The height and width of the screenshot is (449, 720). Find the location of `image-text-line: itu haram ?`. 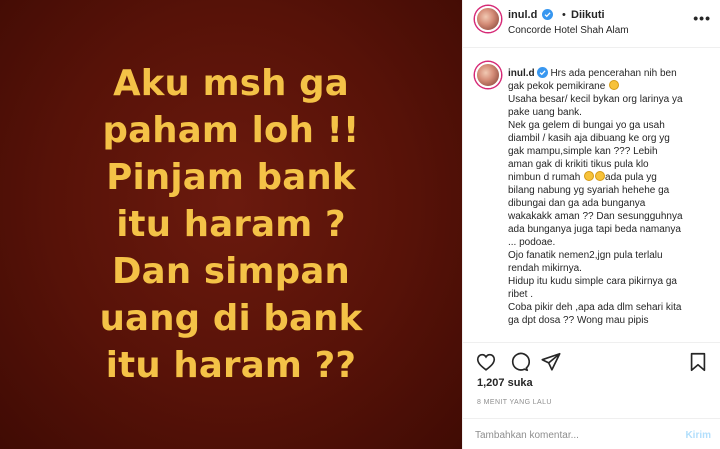

image-text-line: itu haram ? is located at coordinates (231, 224).